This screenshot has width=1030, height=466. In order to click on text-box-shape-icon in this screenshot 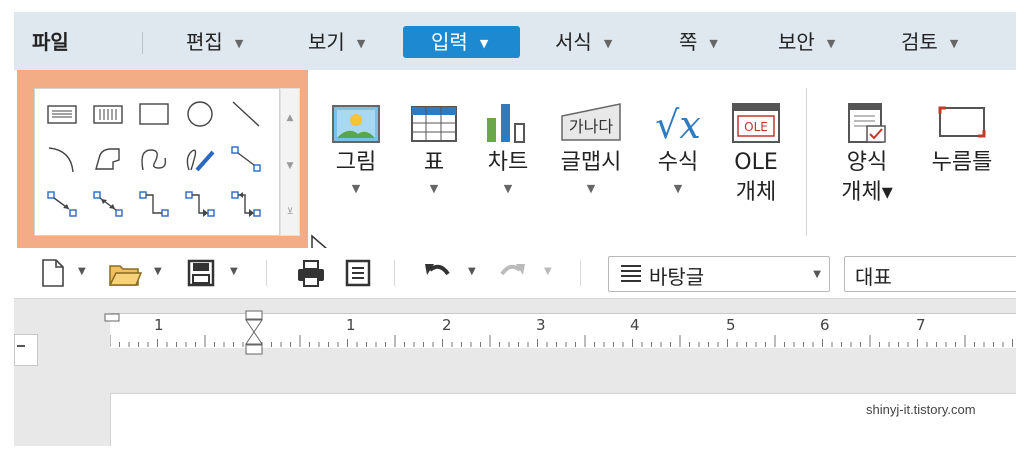, I will do `click(62, 114)`.